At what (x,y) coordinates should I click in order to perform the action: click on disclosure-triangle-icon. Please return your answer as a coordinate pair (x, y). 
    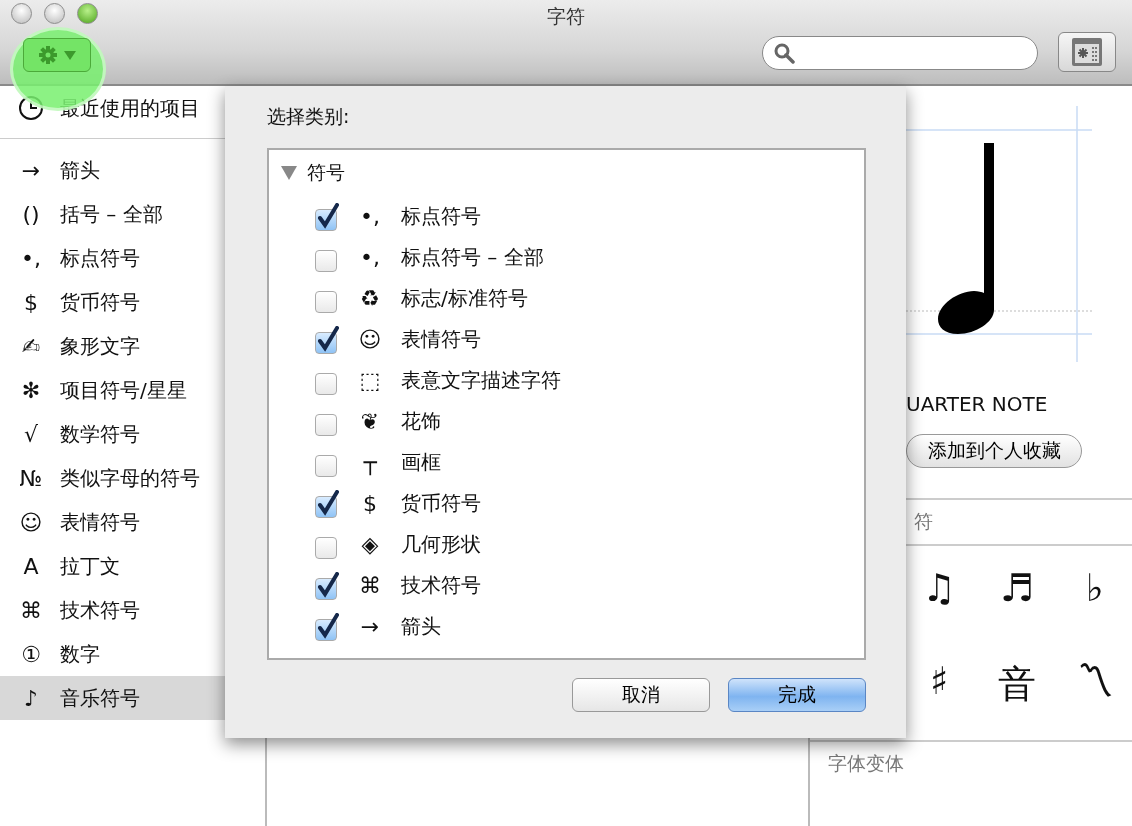
    Looking at the image, I should click on (289, 173).